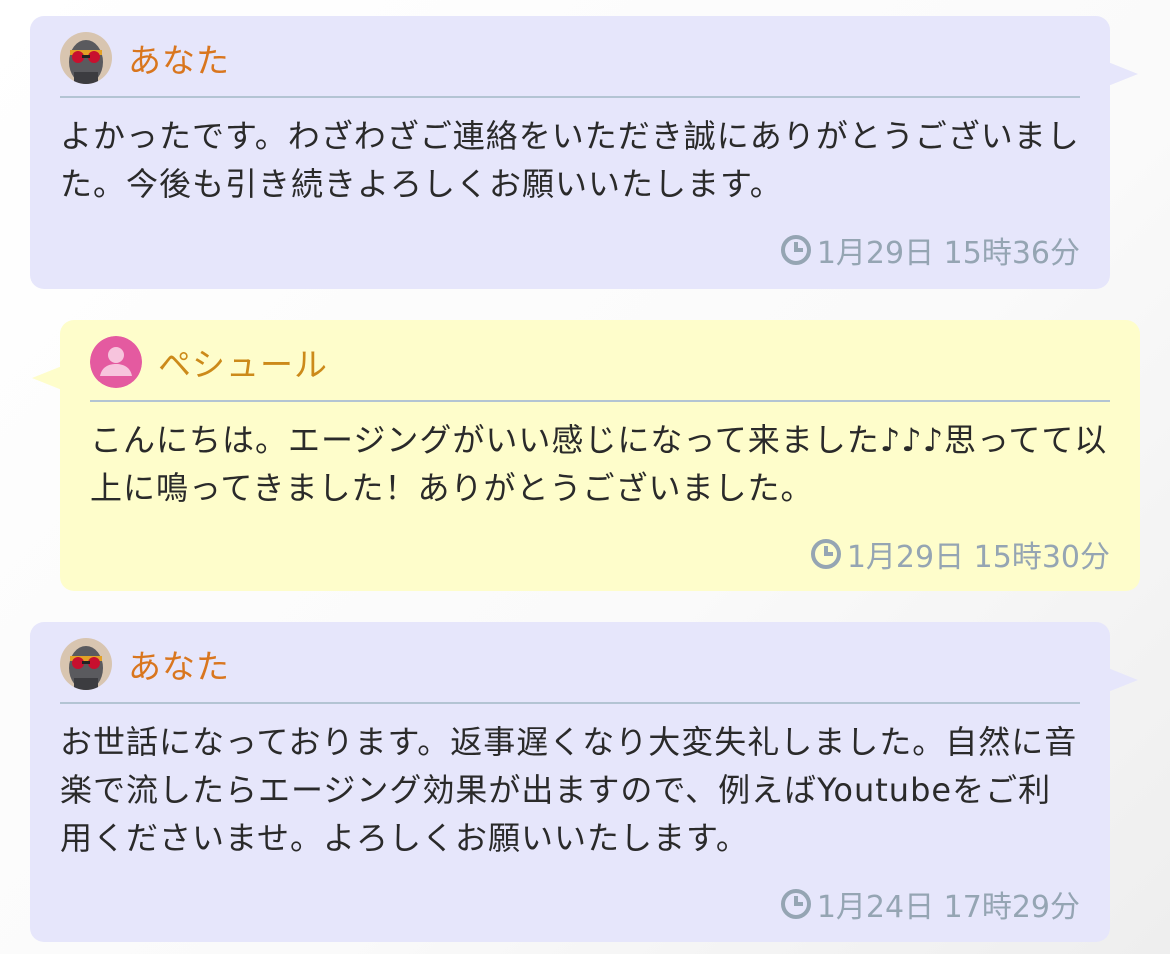 The width and height of the screenshot is (1170, 954). Describe the element at coordinates (600, 368) in the screenshot. I see `message-header: ペシュール` at that location.